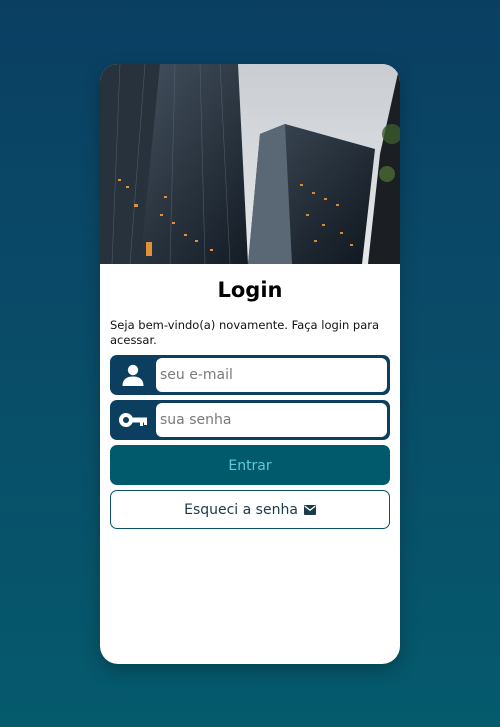 The height and width of the screenshot is (727, 500). Describe the element at coordinates (271, 375) in the screenshot. I see `email-input` at that location.